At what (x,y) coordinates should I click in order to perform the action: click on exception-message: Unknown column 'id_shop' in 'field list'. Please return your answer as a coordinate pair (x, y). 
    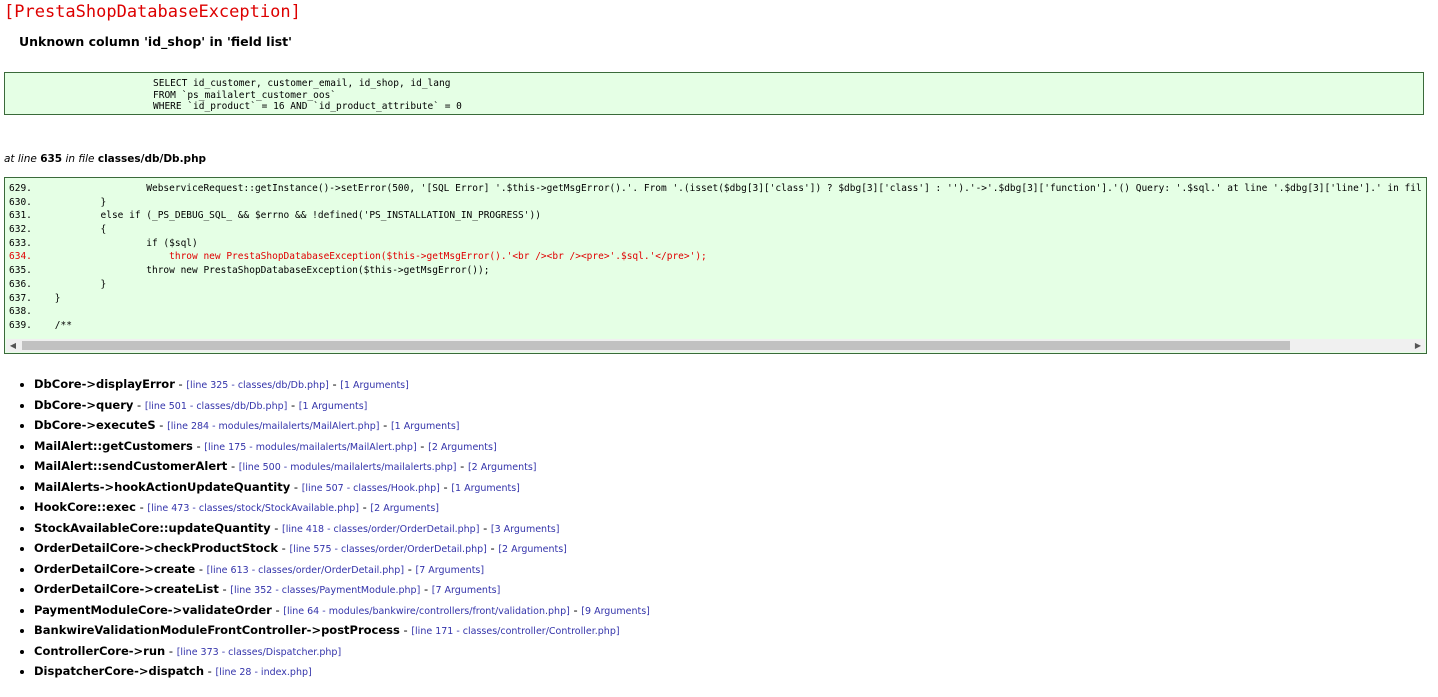
    Looking at the image, I should click on (155, 41).